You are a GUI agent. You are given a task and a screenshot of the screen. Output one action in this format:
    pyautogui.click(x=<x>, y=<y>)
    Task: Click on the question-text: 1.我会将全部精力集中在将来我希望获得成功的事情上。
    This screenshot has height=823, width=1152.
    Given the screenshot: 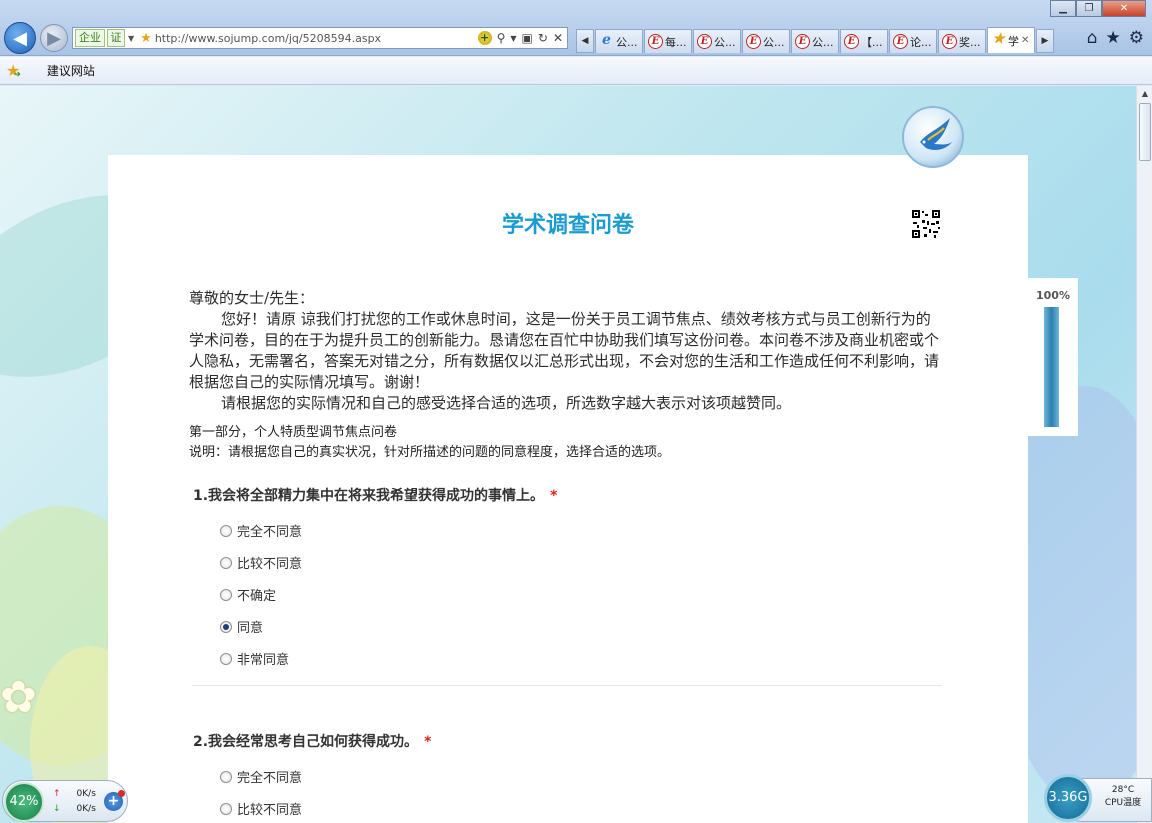 What is the action you would take?
    pyautogui.click(x=369, y=496)
    